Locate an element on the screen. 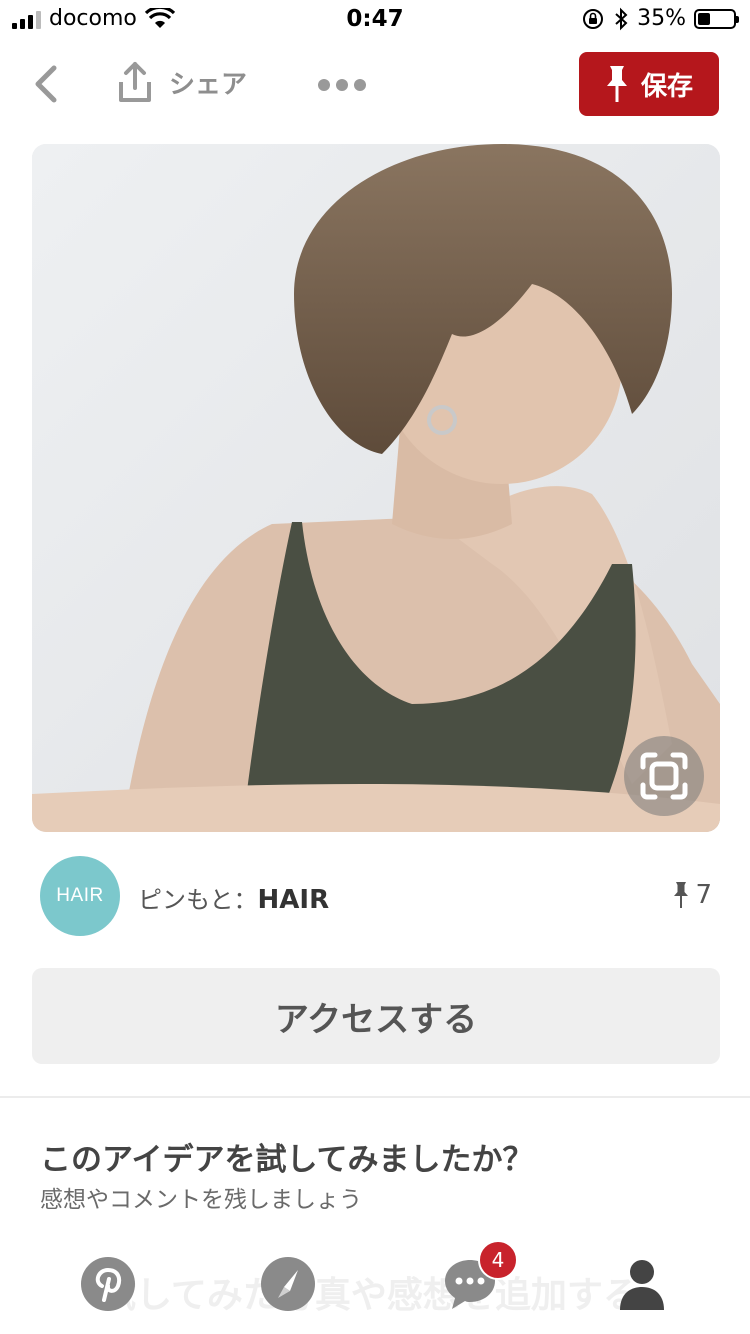  avatar-text: HAIR is located at coordinates (80, 895).